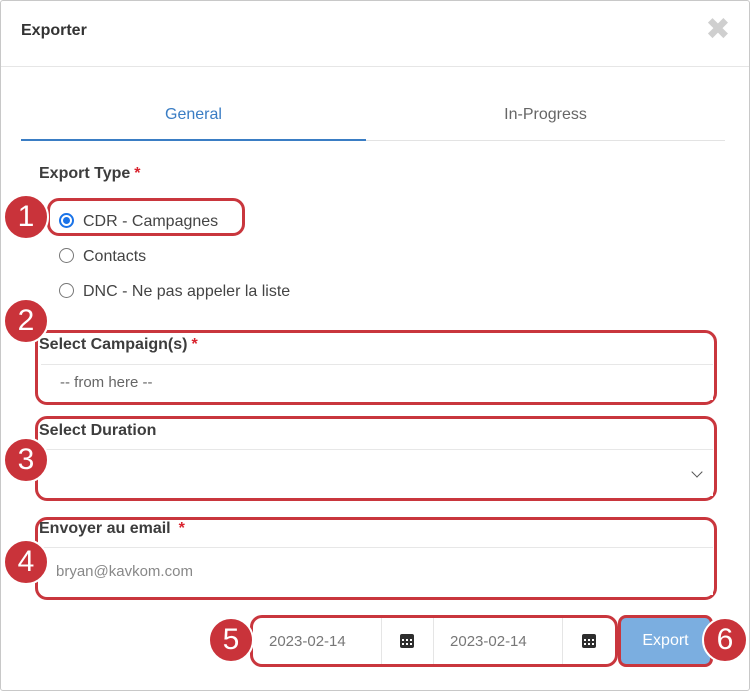  I want to click on tab-bar: General In-Progress, so click(373, 118).